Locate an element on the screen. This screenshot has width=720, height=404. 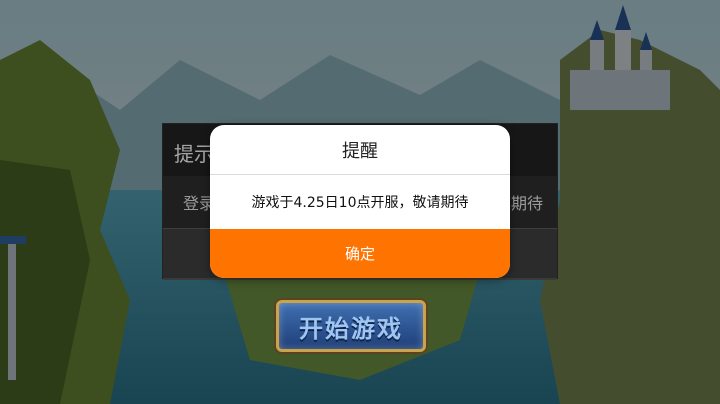
confirm-button: 确定 is located at coordinates (360, 253).